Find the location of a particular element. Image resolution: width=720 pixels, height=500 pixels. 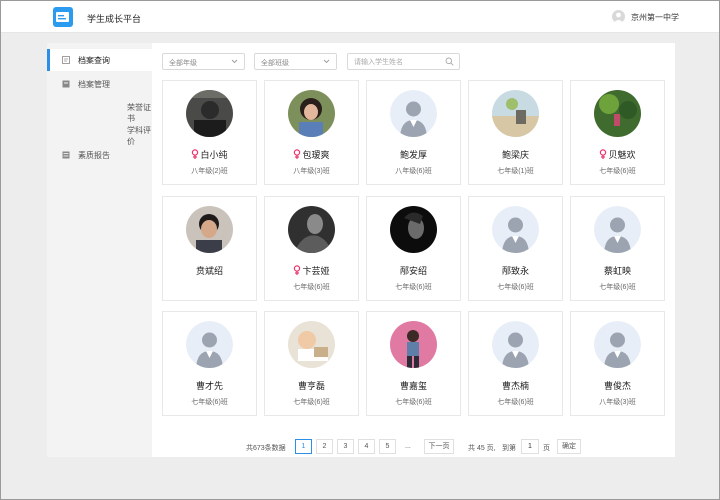

student-search is located at coordinates (403, 61).